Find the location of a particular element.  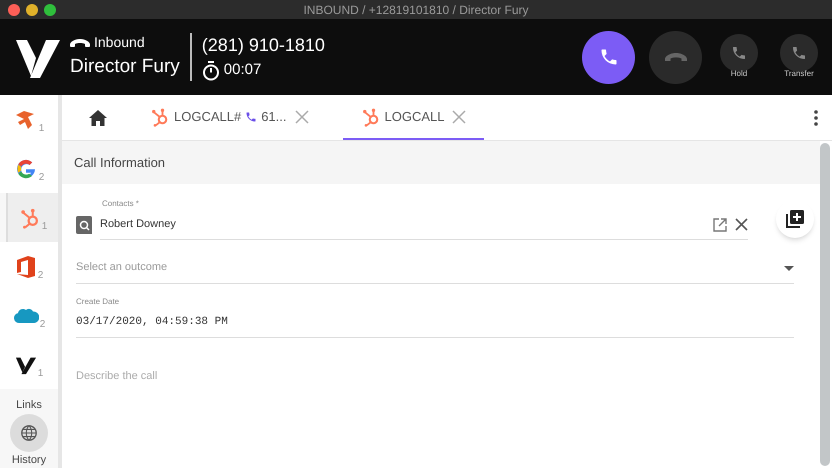

close-window-button is located at coordinates (14, 10).